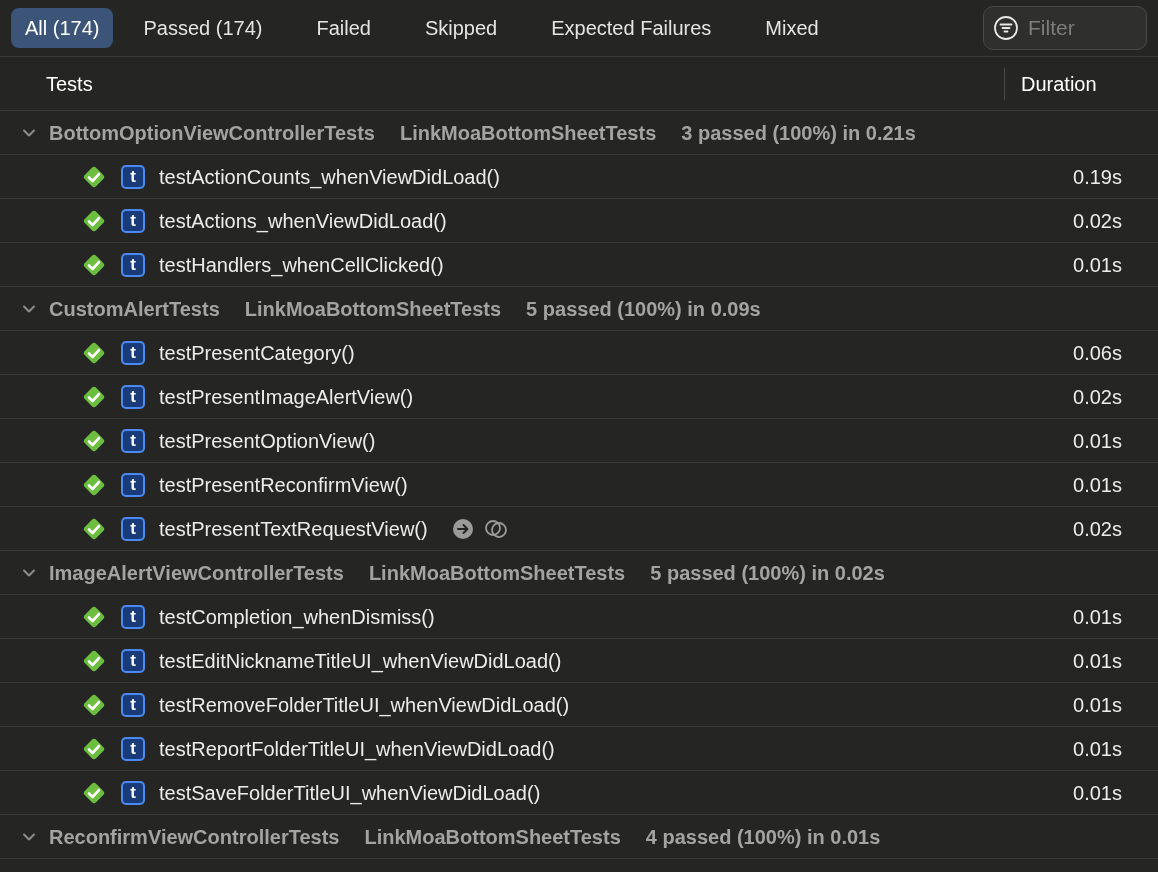 The height and width of the screenshot is (872, 1158). I want to click on test-name: testHandlers_whenCellClicked(), so click(301, 265).